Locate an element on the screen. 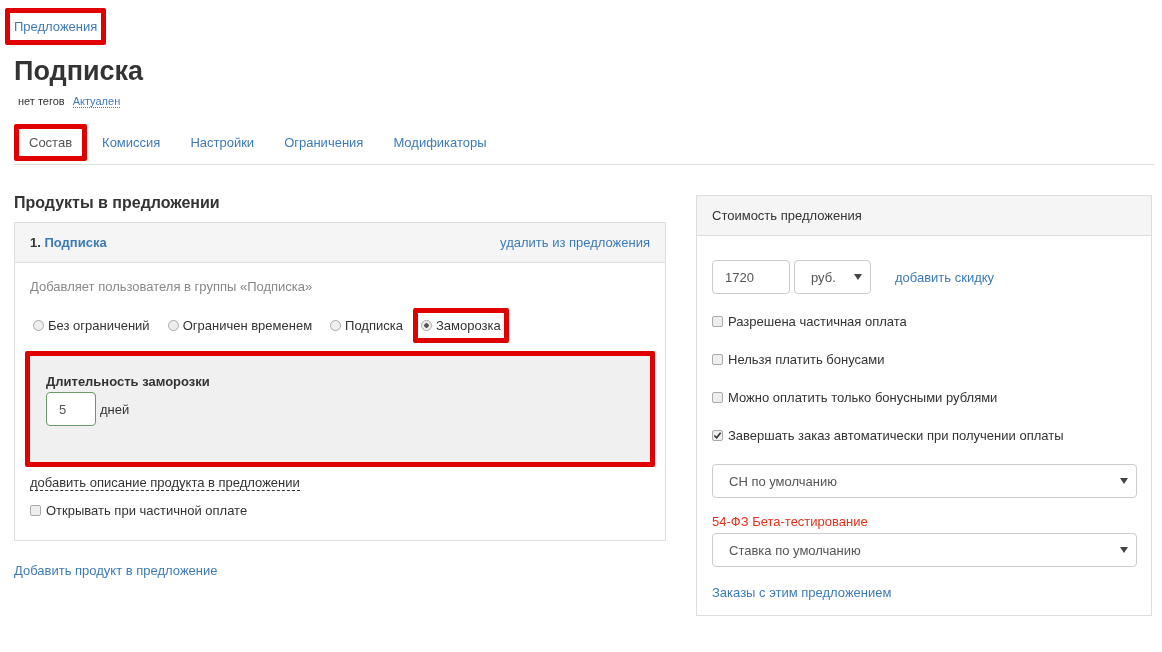  product-link: Подписка is located at coordinates (75, 242).